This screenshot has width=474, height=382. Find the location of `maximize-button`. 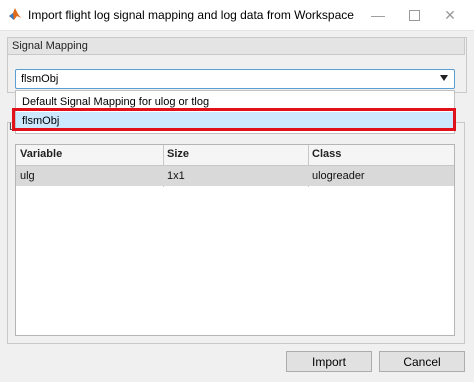

maximize-button is located at coordinates (414, 15).